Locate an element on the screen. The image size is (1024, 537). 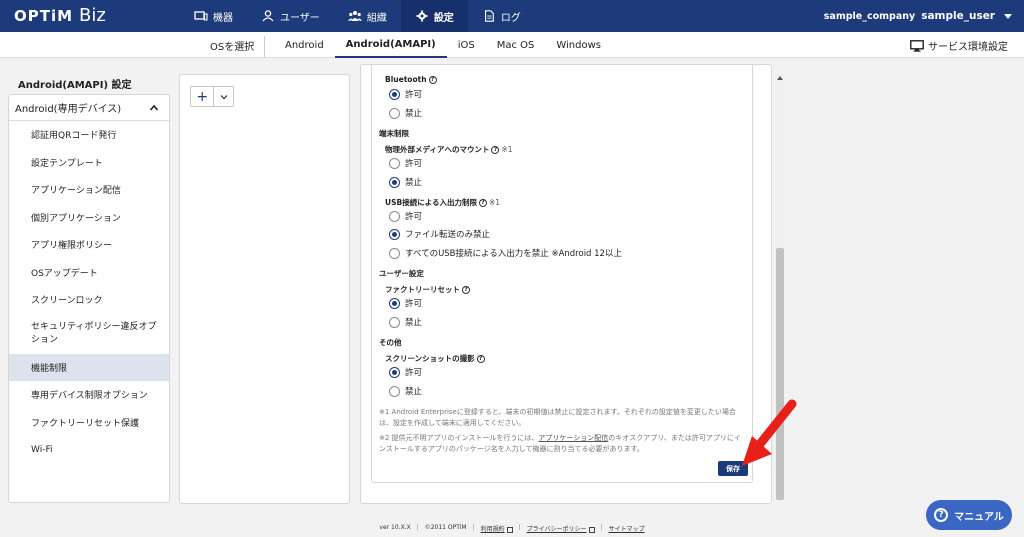
sidebar-item-app-permission: アプリ権限ポリシー is located at coordinates (89, 245).